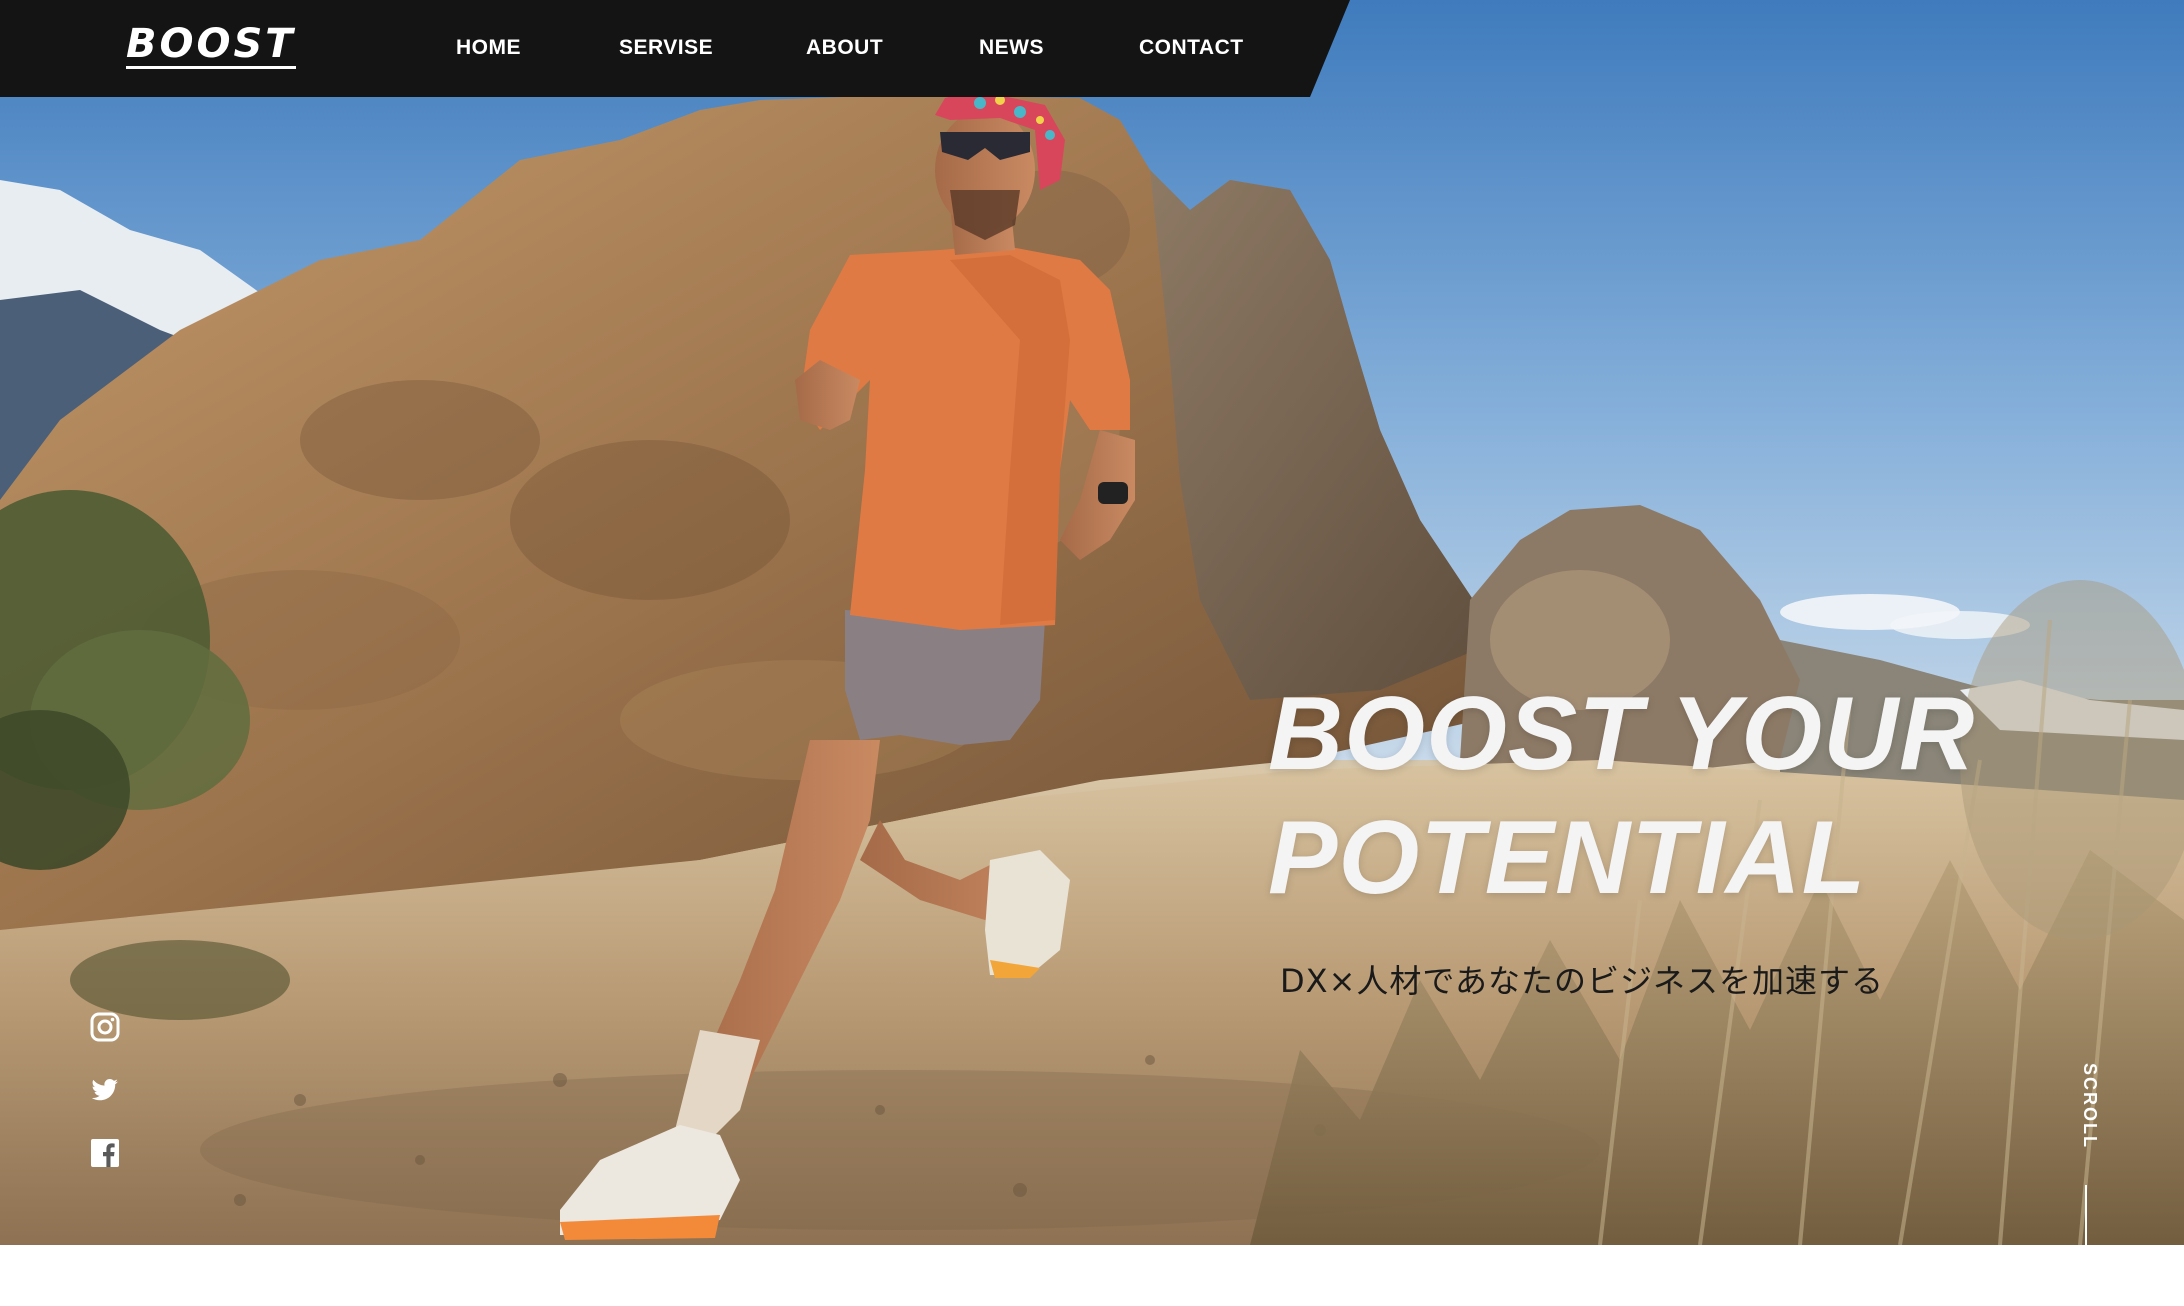 Image resolution: width=2184 pixels, height=1306 pixels. What do you see at coordinates (666, 48) in the screenshot?
I see `nav-item-service: SERVISE` at bounding box center [666, 48].